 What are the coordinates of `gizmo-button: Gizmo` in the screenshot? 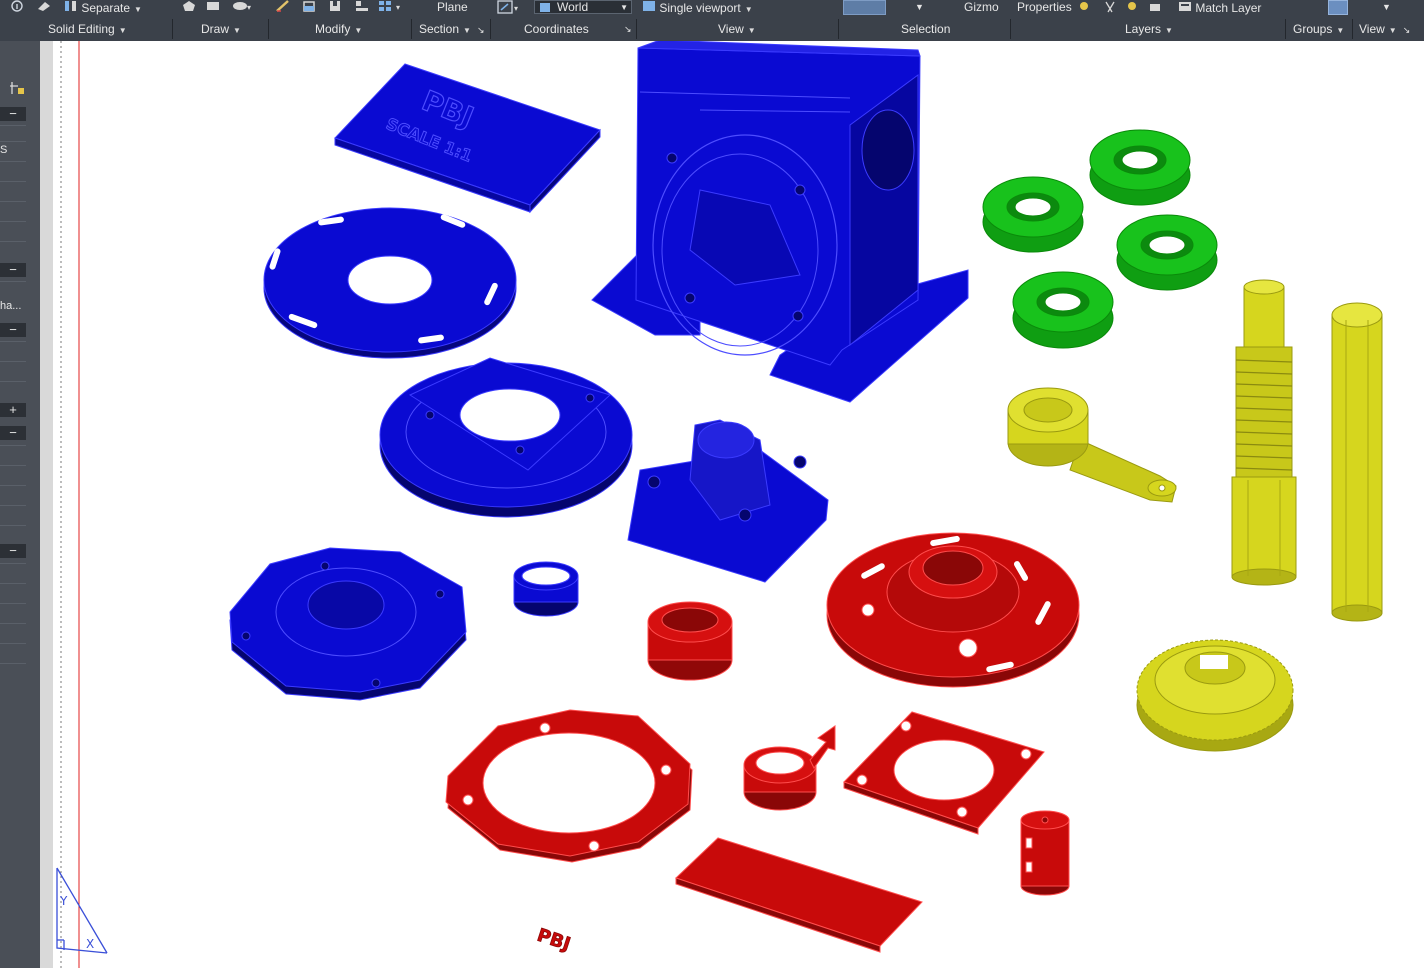 It's located at (981, 8).